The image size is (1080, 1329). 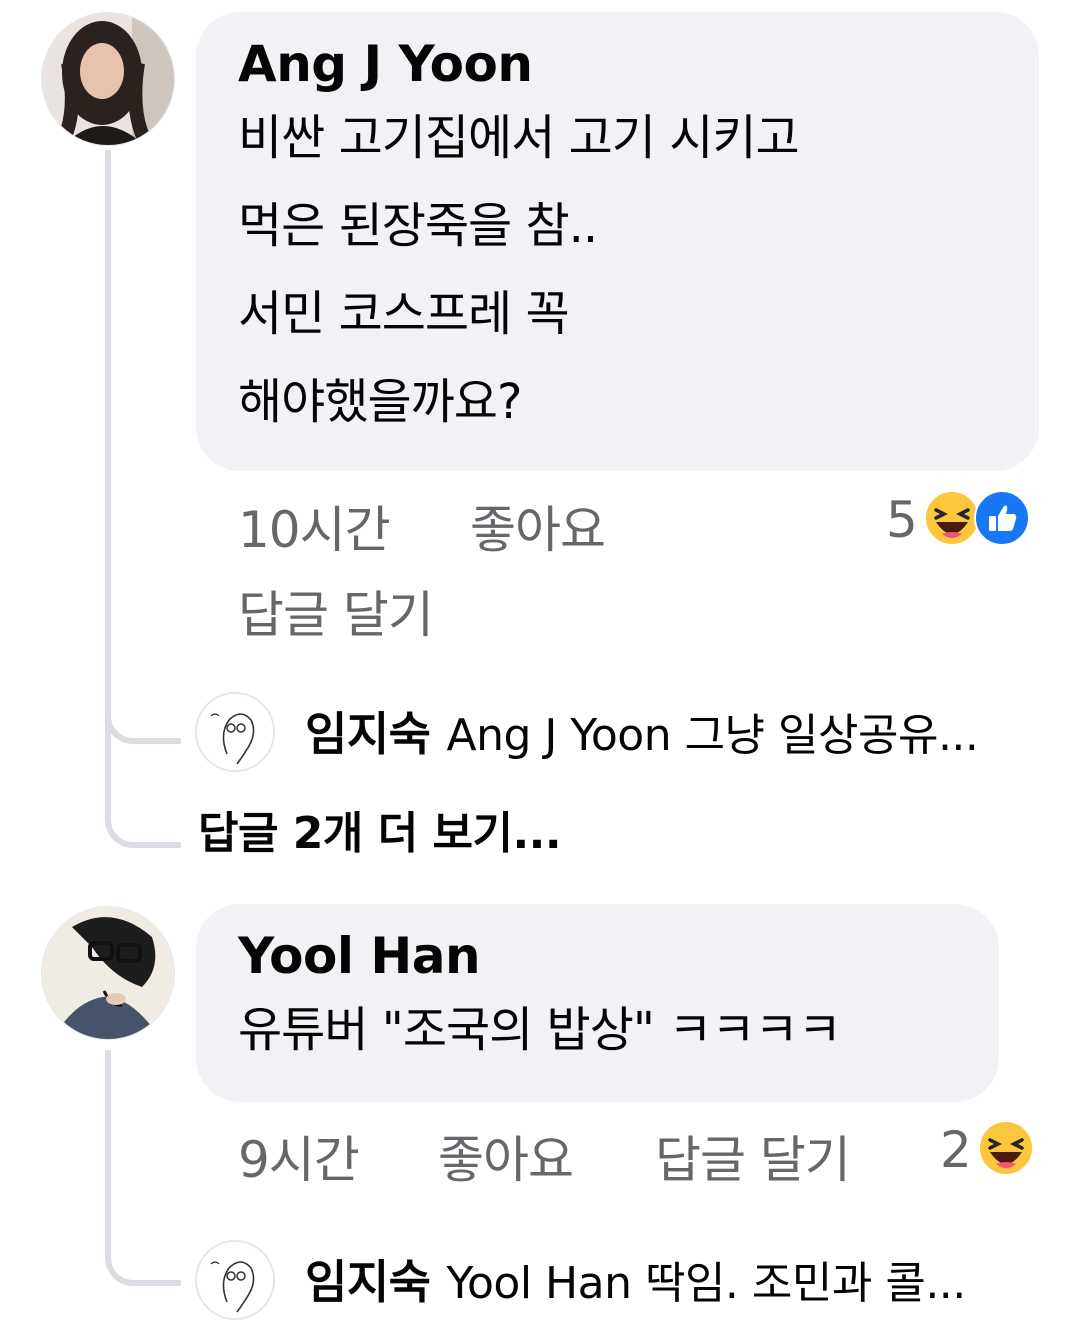 What do you see at coordinates (617, 64) in the screenshot?
I see `comment-author: Ang J Yoon` at bounding box center [617, 64].